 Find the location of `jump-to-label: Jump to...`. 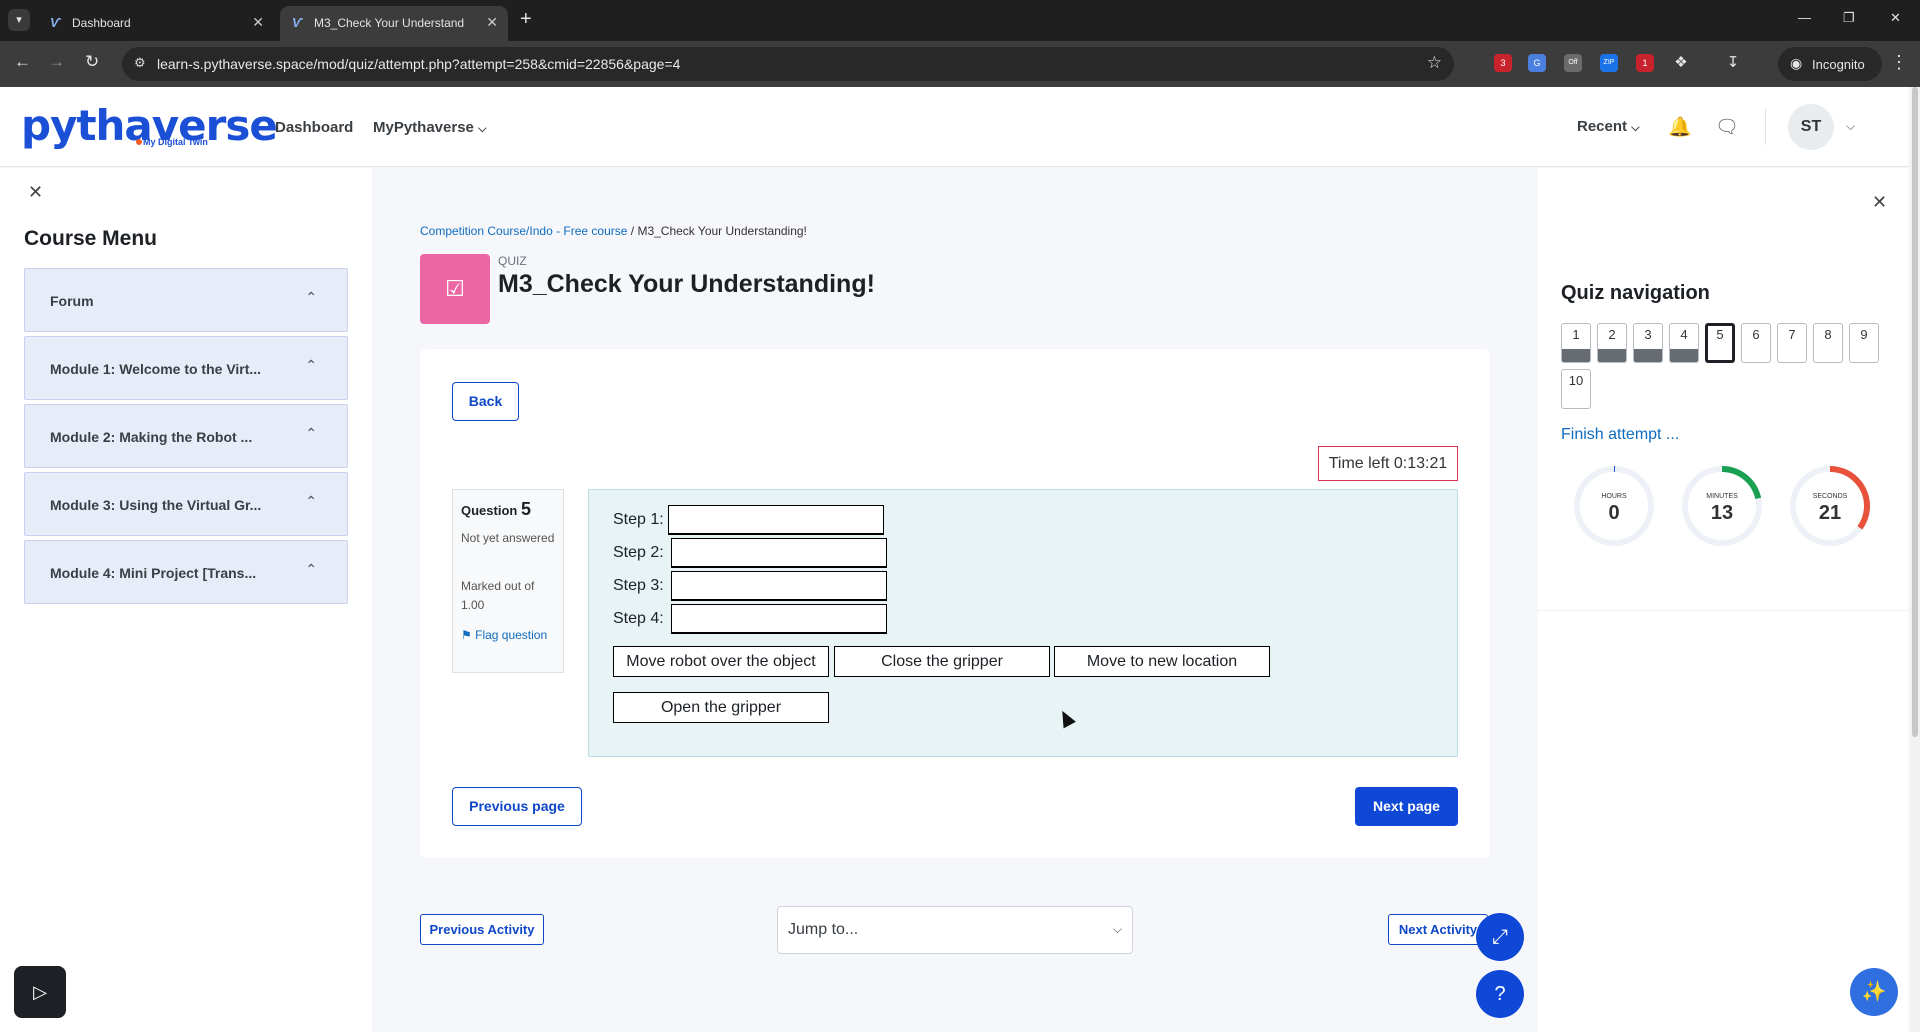

jump-to-label: Jump to... is located at coordinates (823, 929).